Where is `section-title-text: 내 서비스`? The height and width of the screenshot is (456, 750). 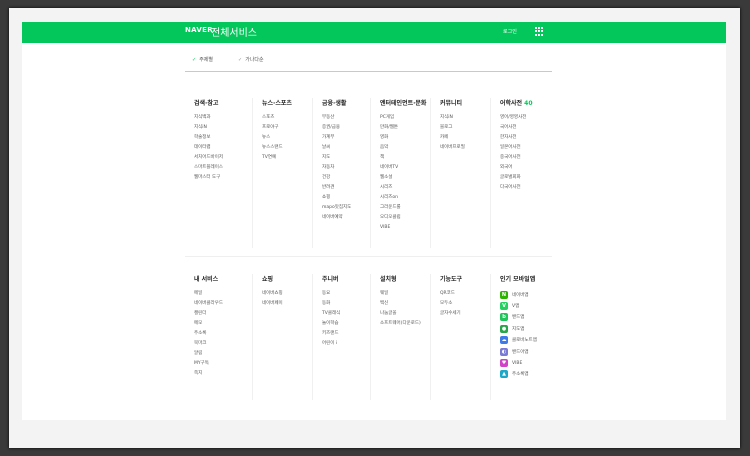 section-title-text: 내 서비스 is located at coordinates (206, 279).